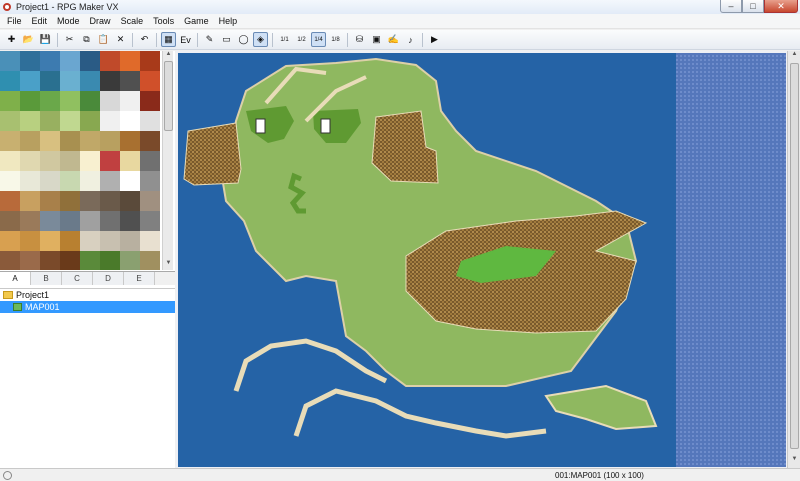  I want to click on close-button: ✕, so click(781, 6).